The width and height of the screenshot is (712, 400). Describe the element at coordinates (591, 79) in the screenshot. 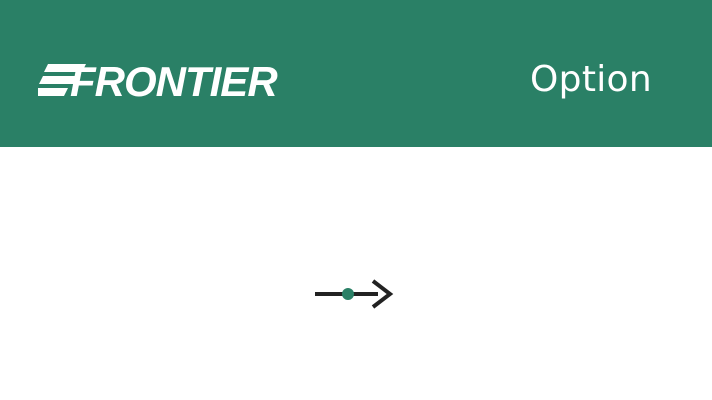

I see `page-title: Option` at that location.